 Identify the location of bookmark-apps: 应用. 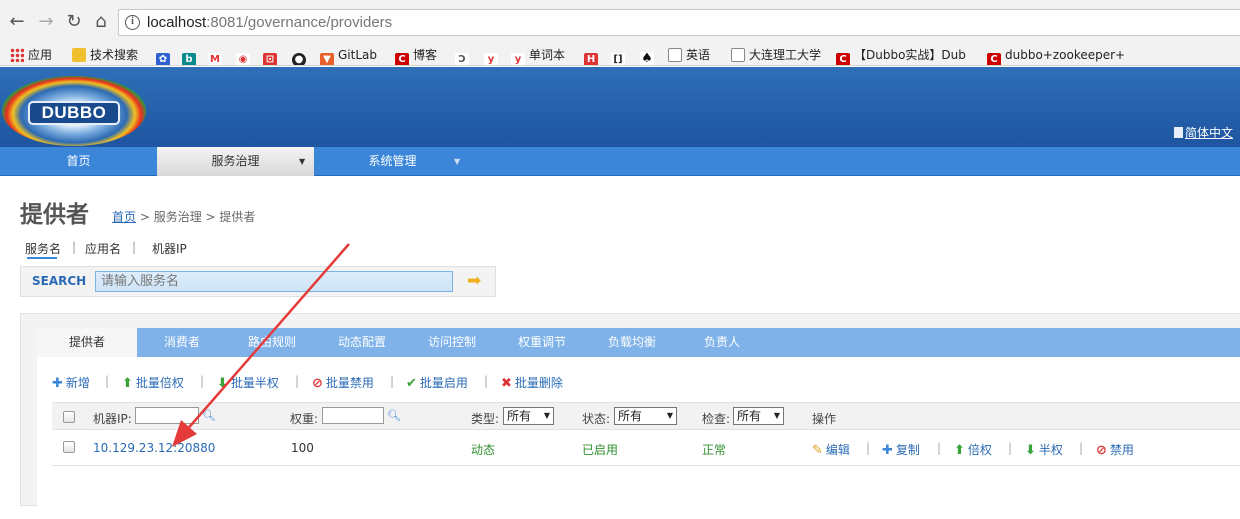
(31, 55).